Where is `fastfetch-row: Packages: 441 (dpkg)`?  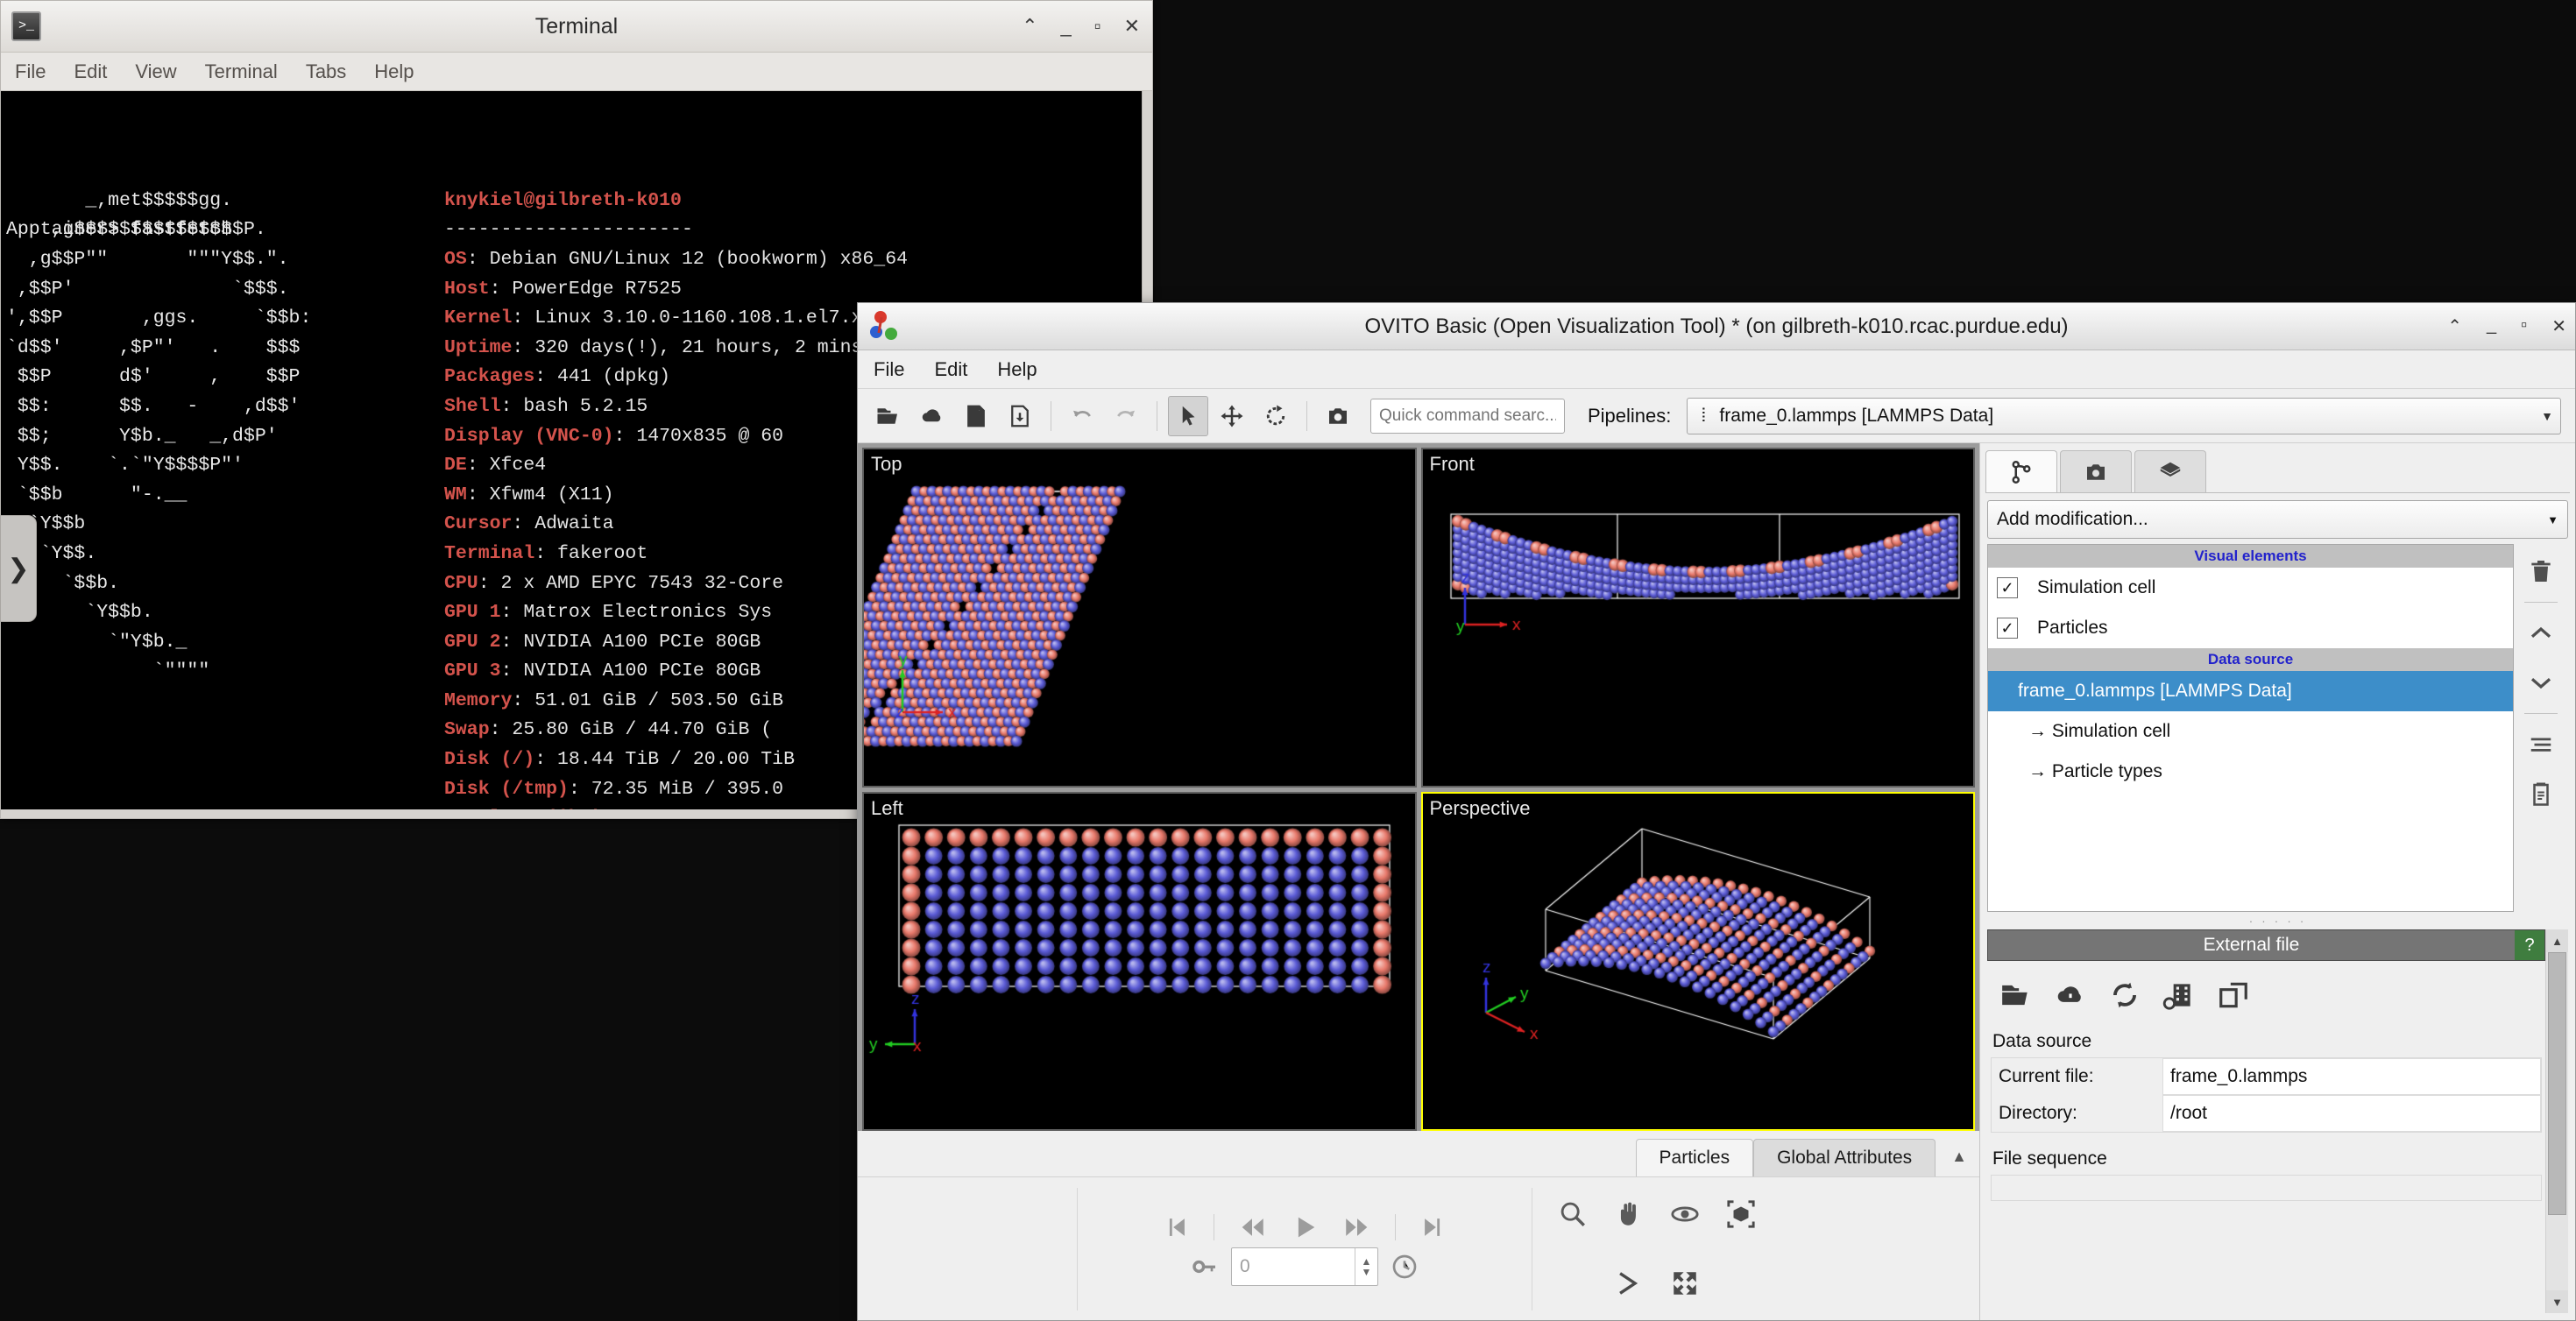
fastfetch-row: Packages: 441 (dpkg) is located at coordinates (557, 377).